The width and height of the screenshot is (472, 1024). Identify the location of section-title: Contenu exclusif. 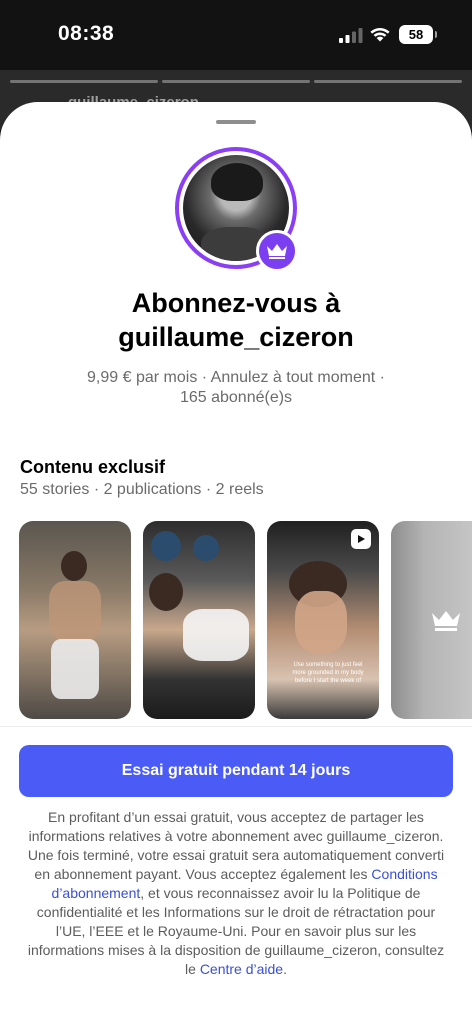
(93, 467).